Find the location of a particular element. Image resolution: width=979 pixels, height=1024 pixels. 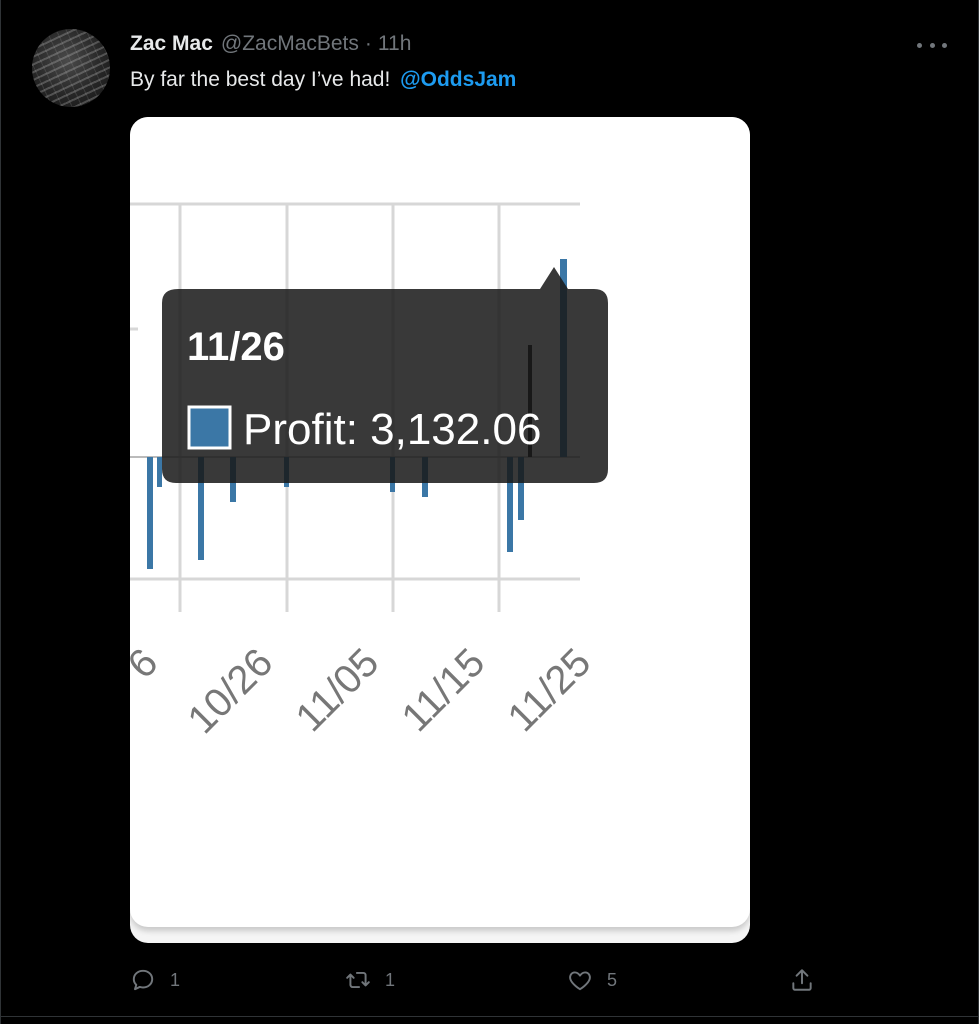

x-tick-label: 6 is located at coordinates (148, 663).